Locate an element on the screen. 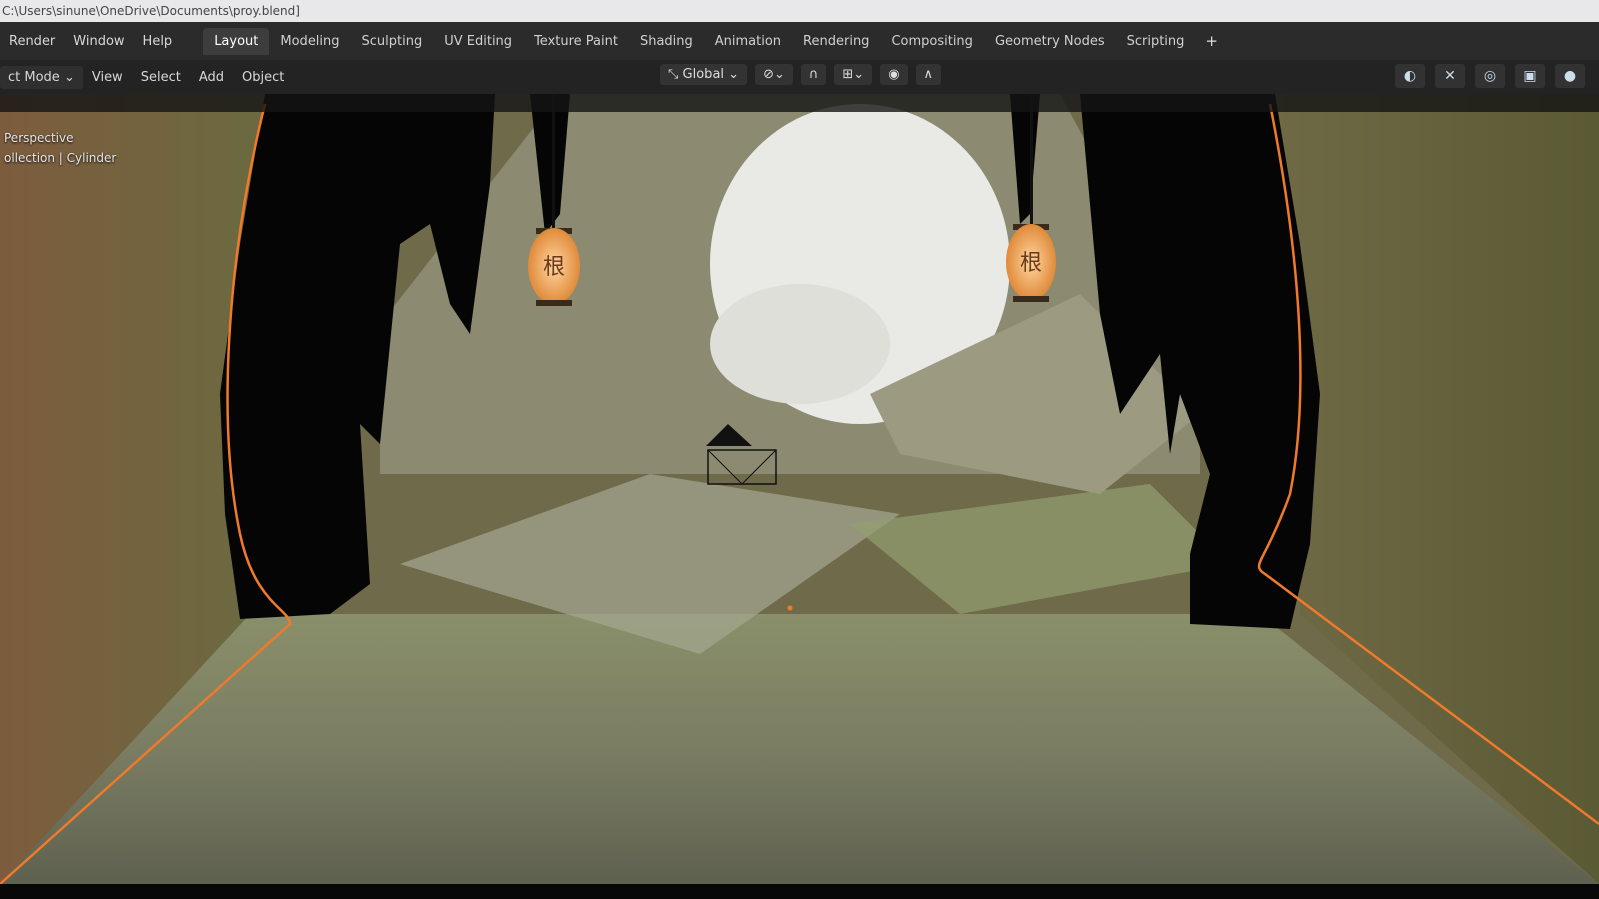 This screenshot has width=1599, height=899. add-workspace-icon: + is located at coordinates (1211, 41).